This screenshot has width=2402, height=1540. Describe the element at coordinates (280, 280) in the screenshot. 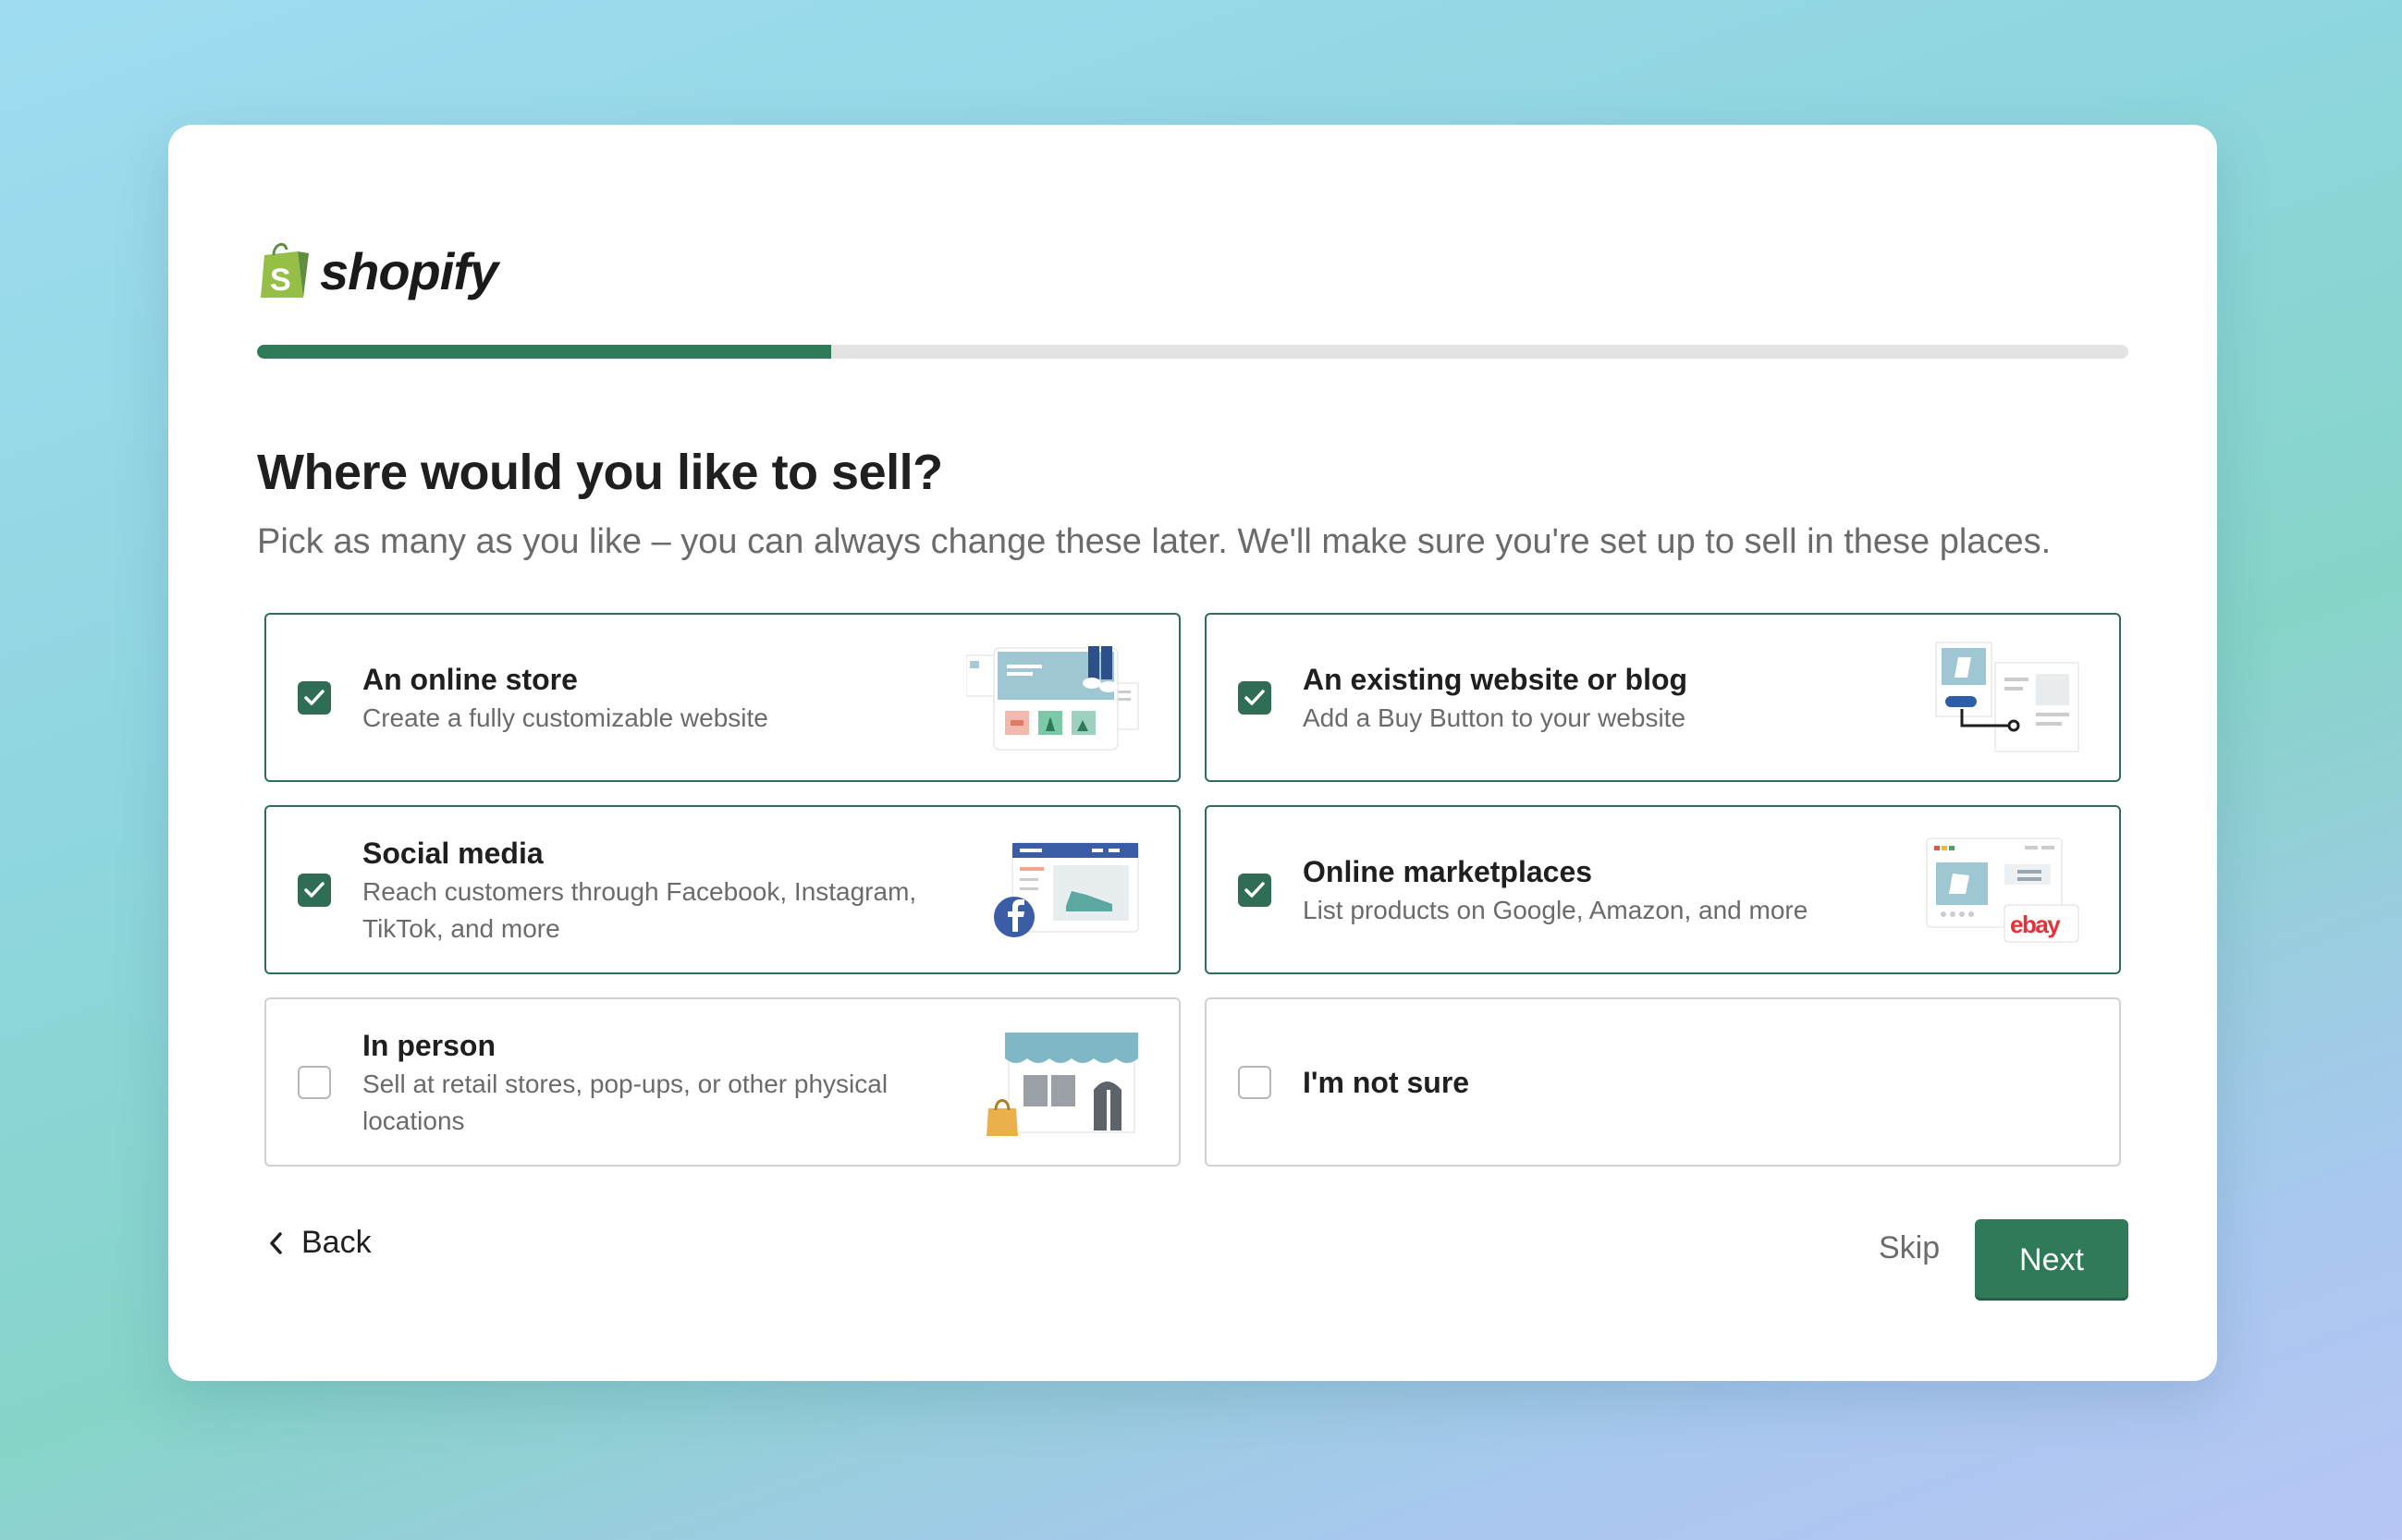

I see `svg-text: S` at that location.